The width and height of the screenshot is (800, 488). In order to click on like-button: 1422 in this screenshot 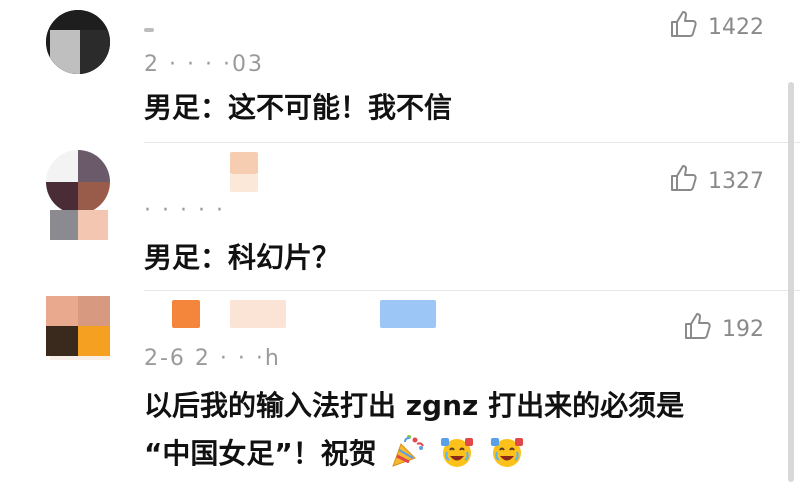, I will do `click(716, 27)`.